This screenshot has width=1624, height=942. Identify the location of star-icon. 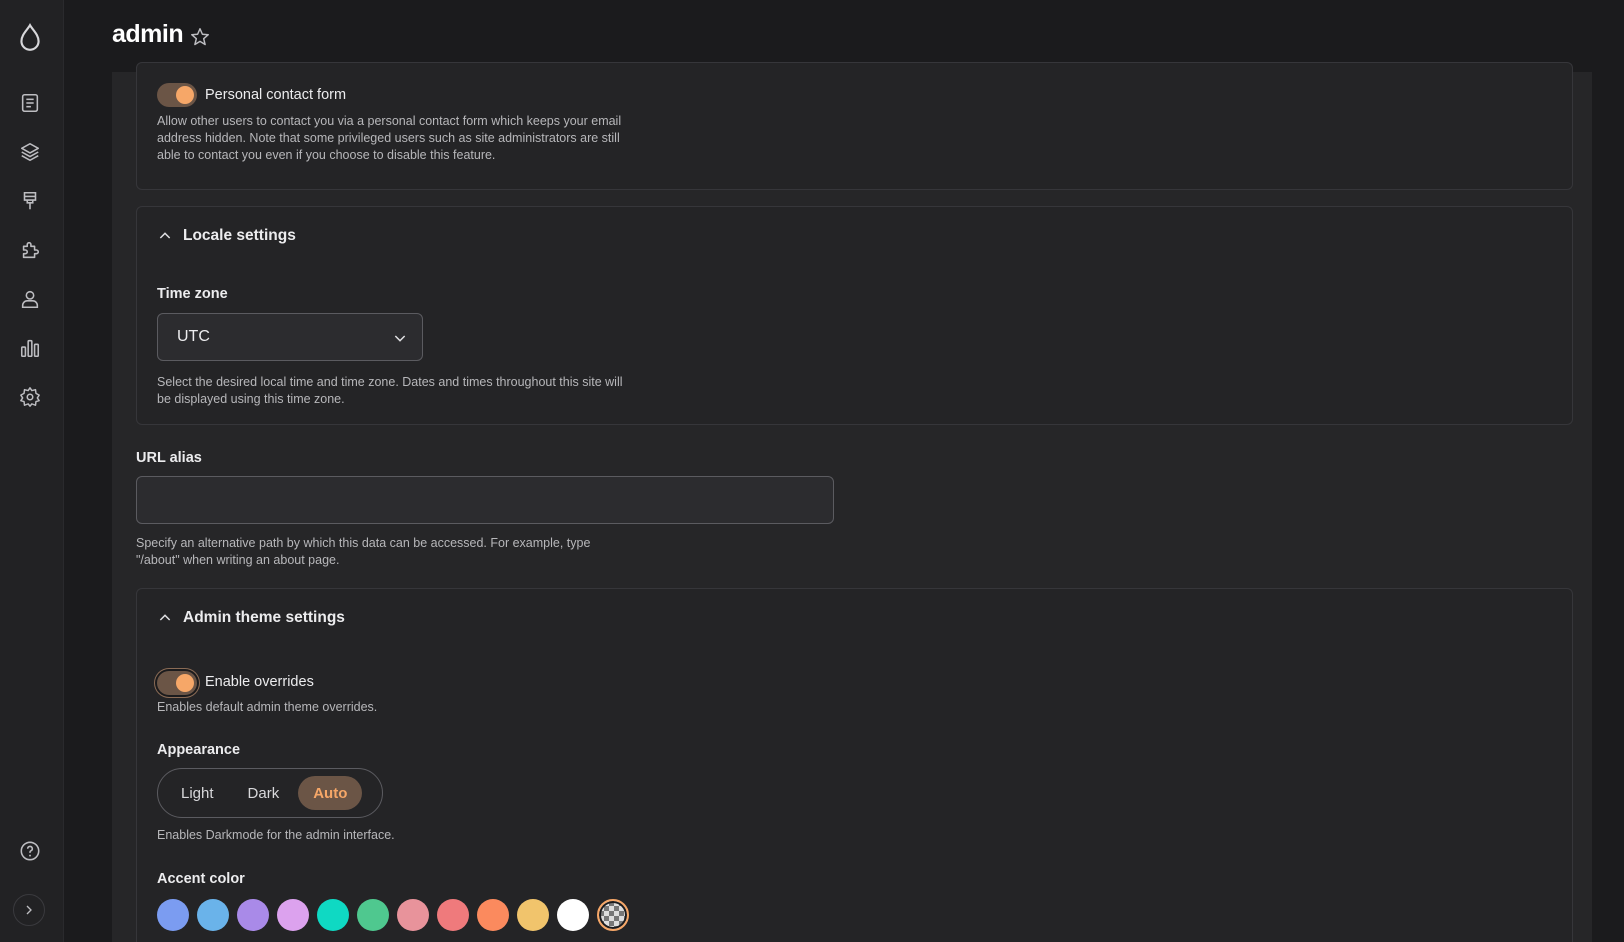
(200, 37).